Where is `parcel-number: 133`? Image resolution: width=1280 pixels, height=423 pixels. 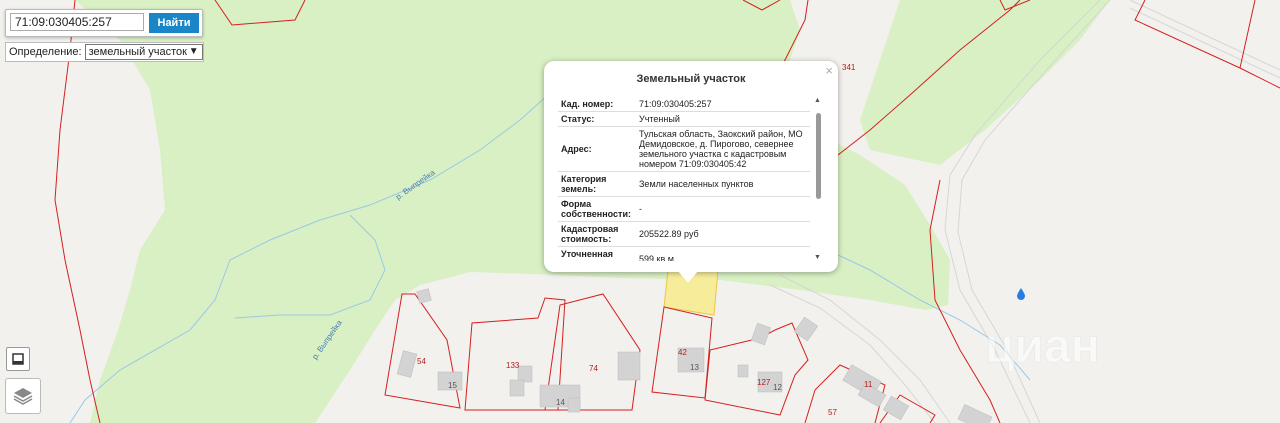
parcel-number: 133 is located at coordinates (513, 365).